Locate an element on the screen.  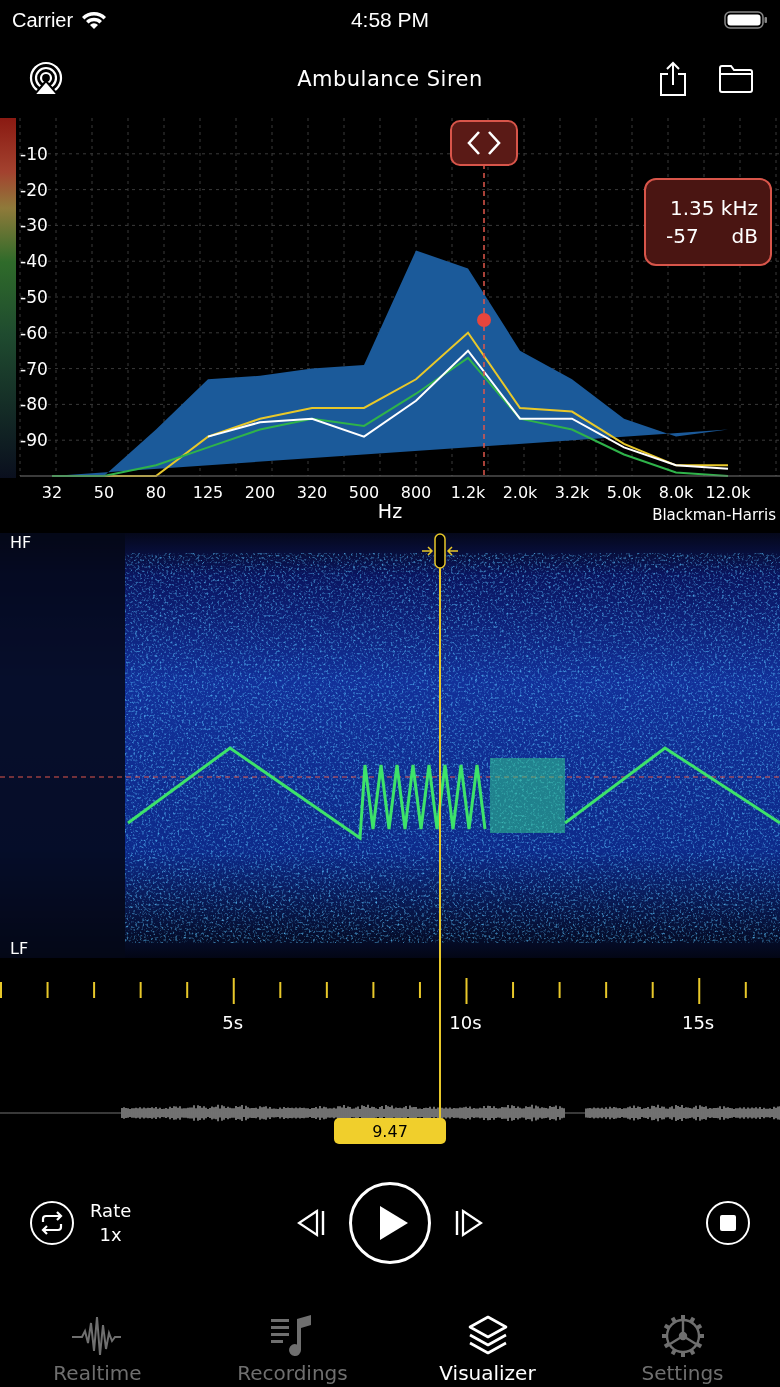
x-axis-tick: 3.2k is located at coordinates (572, 492).